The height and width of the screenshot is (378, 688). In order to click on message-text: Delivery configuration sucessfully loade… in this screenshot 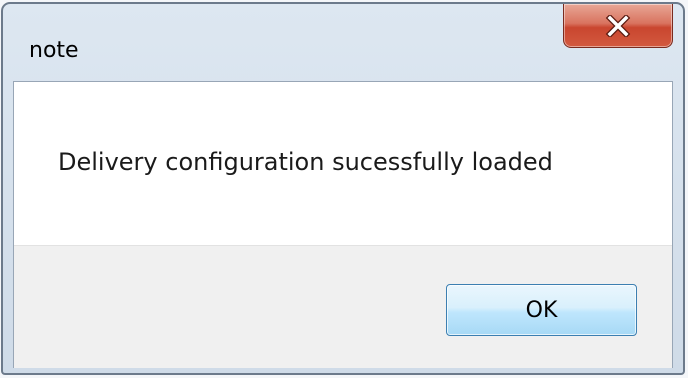, I will do `click(305, 162)`.